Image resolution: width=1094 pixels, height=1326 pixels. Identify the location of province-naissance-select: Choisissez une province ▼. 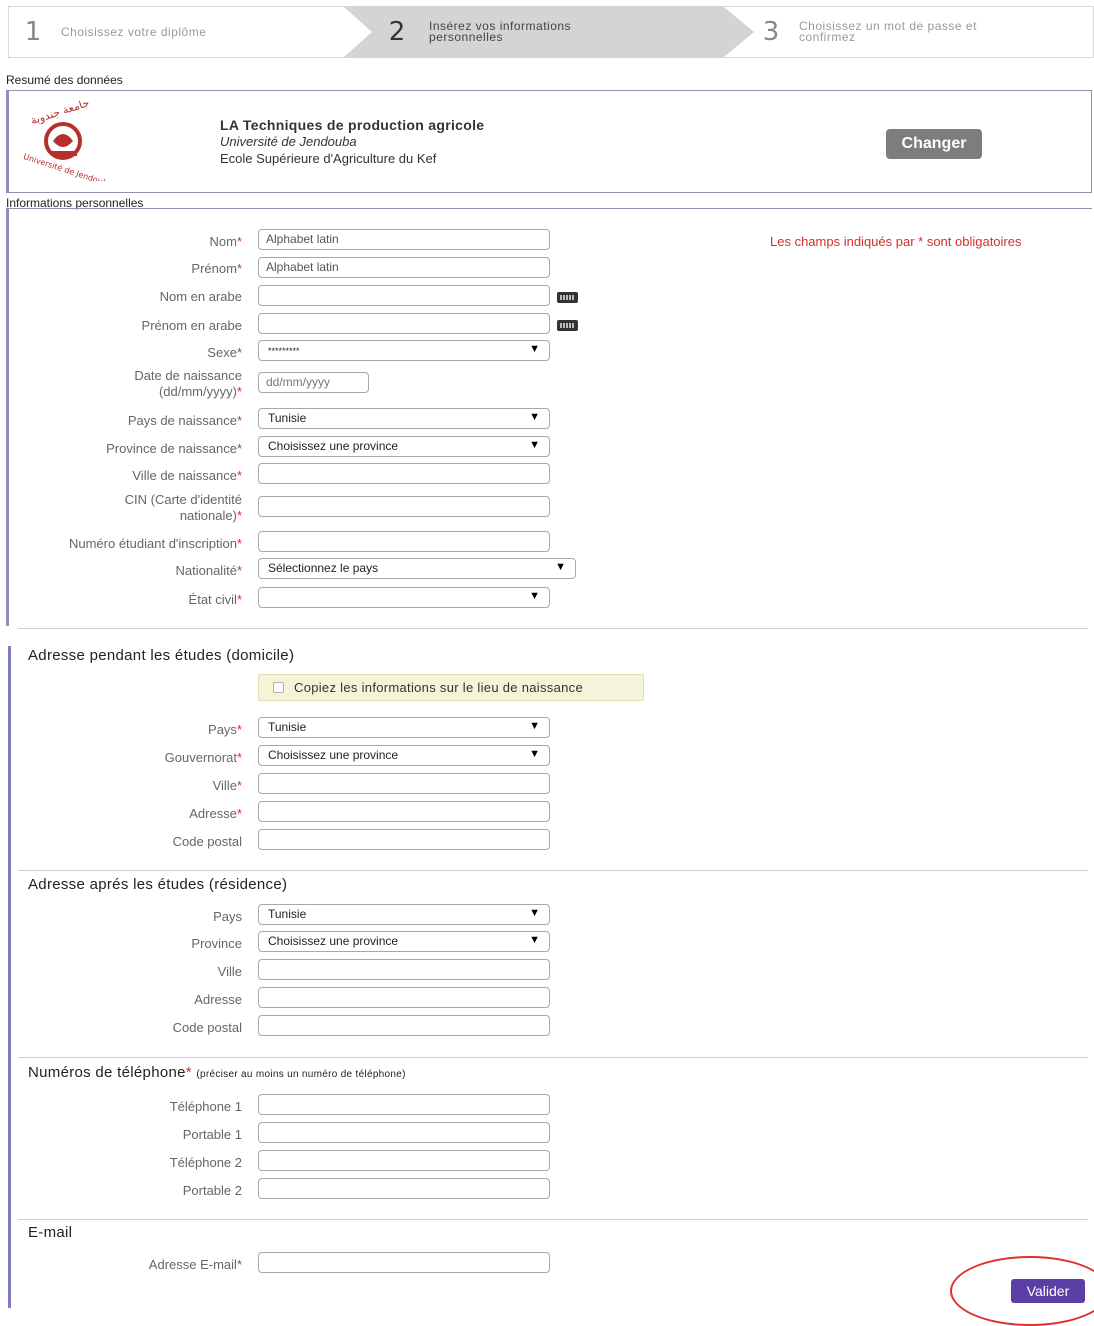
(404, 446).